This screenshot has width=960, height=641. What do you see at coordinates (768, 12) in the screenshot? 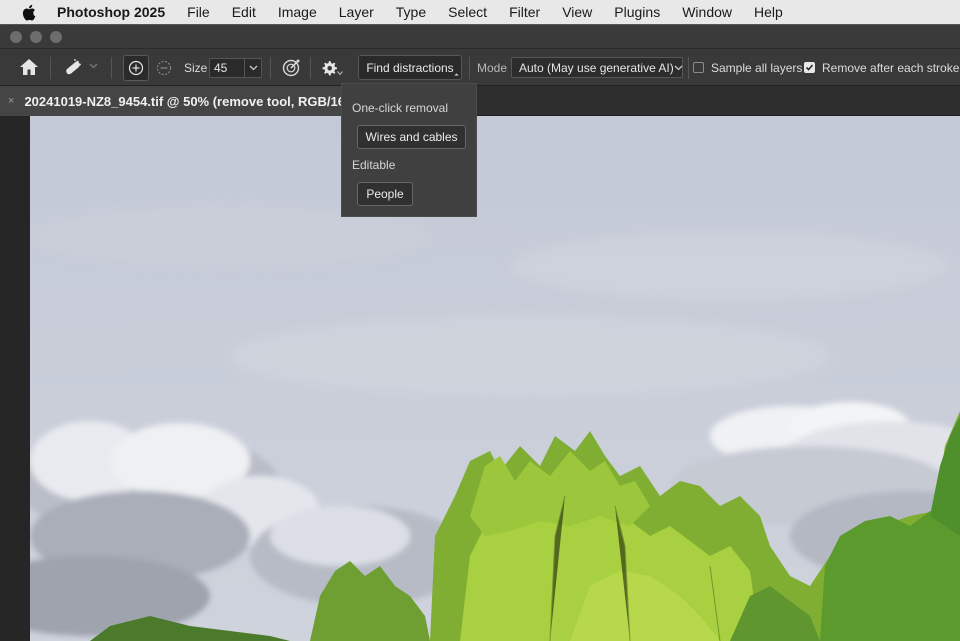
I see `menu-help: Help` at bounding box center [768, 12].